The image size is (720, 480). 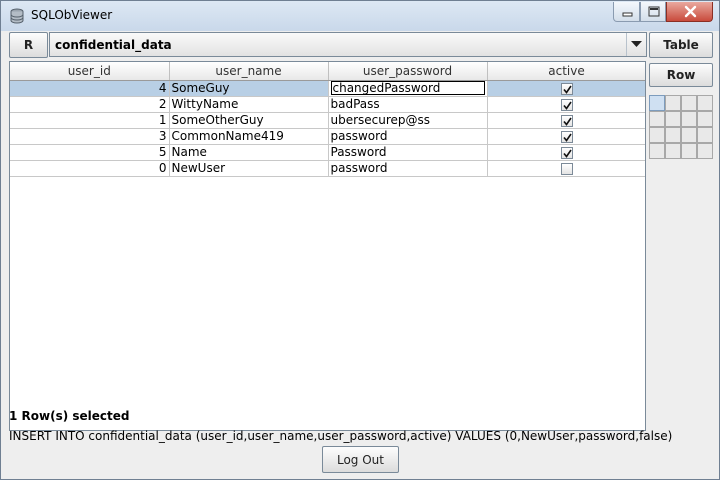 I want to click on table-header-row: user_id user_name user_password active, so click(x=327, y=71).